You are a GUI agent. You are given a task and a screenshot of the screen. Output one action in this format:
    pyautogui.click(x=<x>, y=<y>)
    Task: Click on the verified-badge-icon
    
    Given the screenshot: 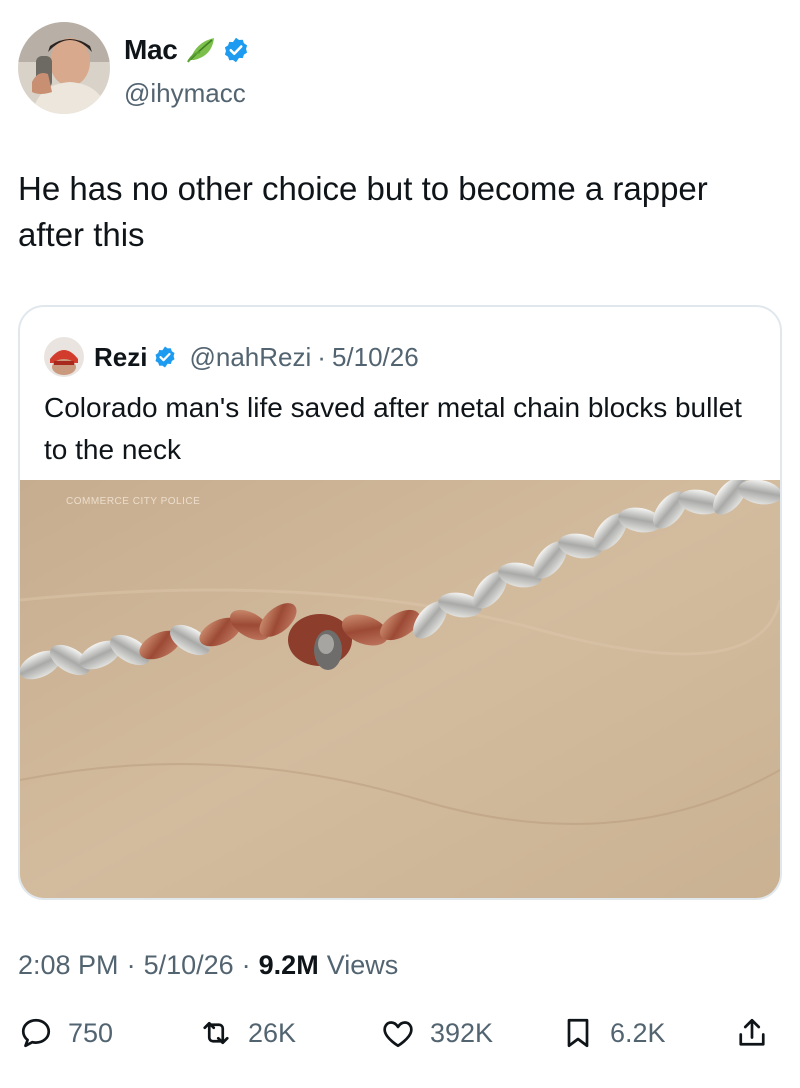 What is the action you would take?
    pyautogui.click(x=236, y=50)
    